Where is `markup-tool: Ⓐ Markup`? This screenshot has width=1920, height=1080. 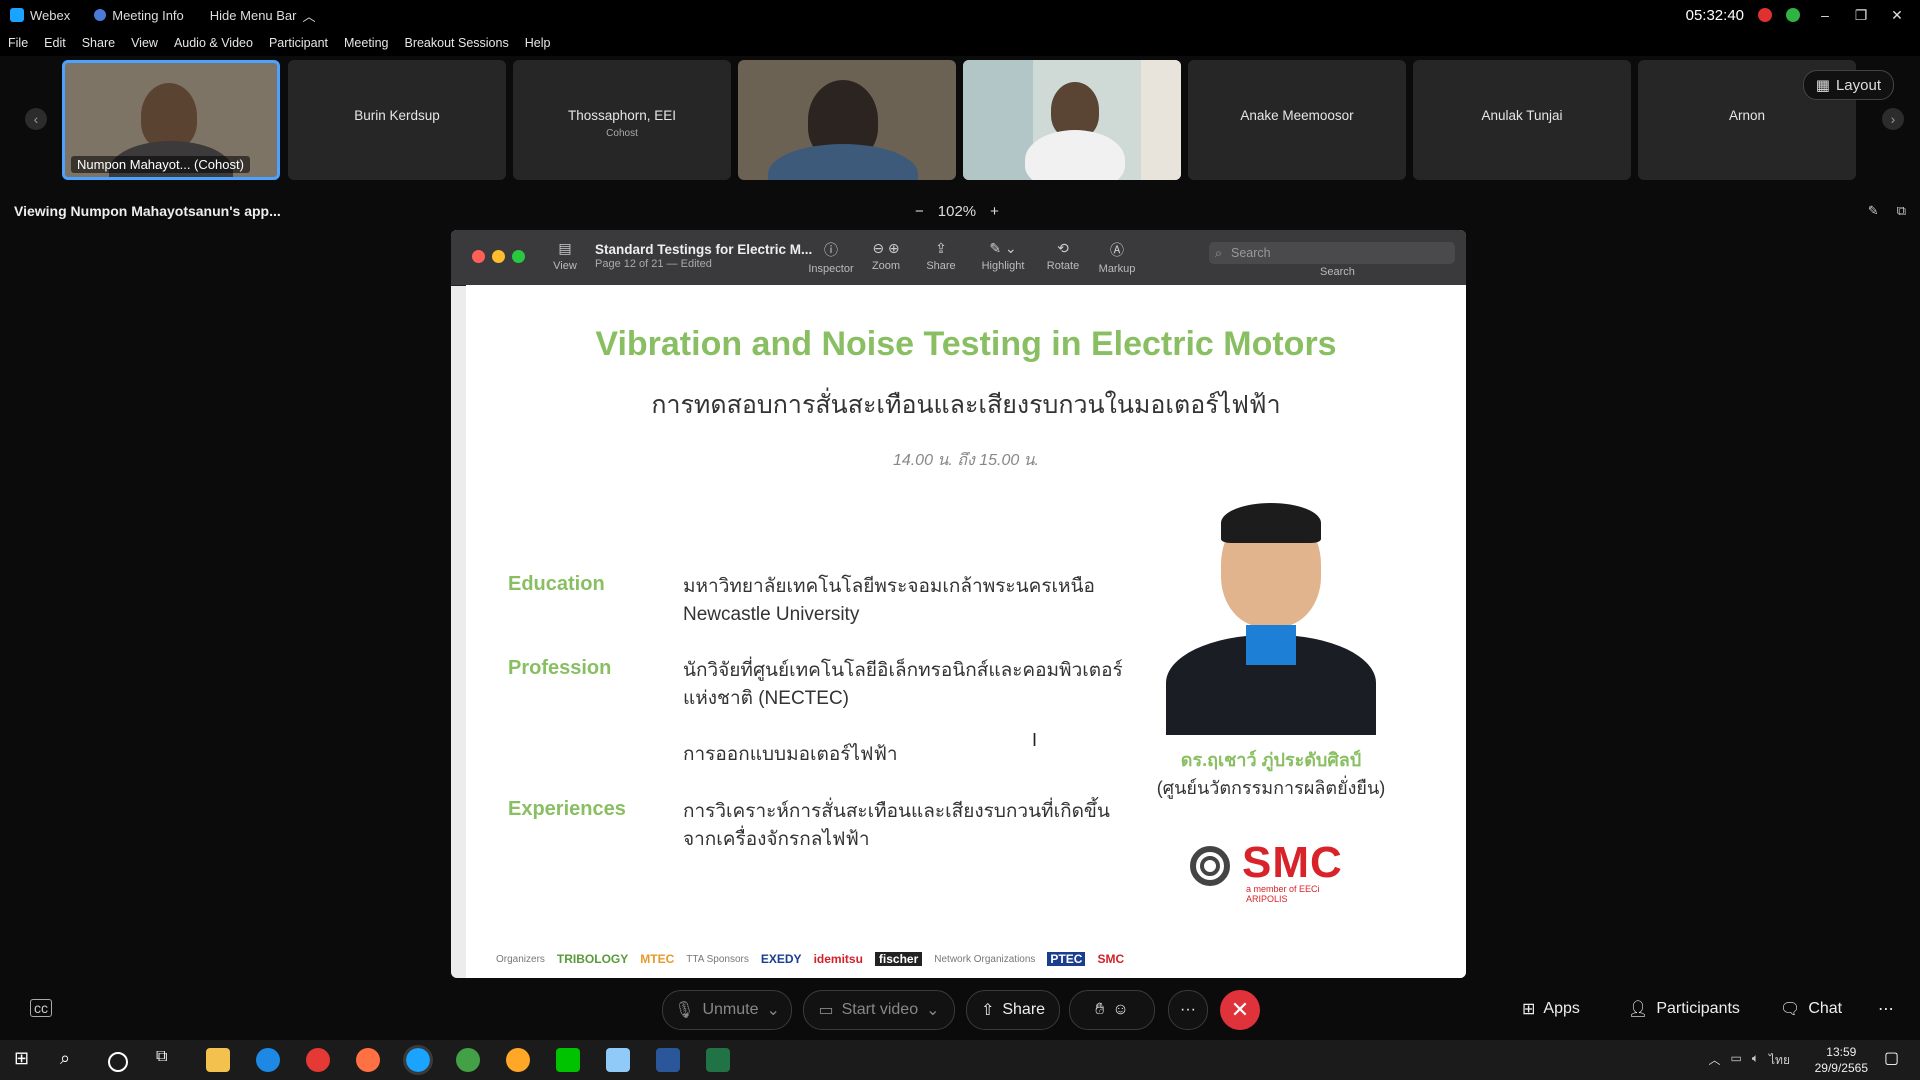
markup-tool: Ⓐ Markup is located at coordinates (1117, 257).